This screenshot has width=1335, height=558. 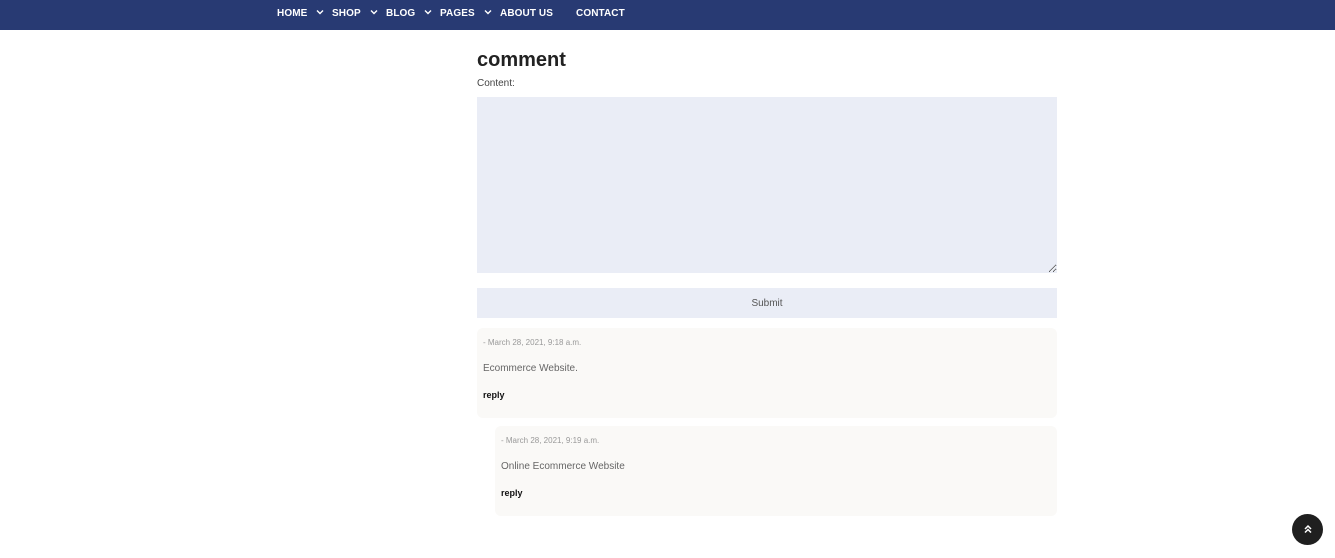 I want to click on comment-timestamp: - March 28, 2021, 9:19 a.m., so click(x=550, y=440).